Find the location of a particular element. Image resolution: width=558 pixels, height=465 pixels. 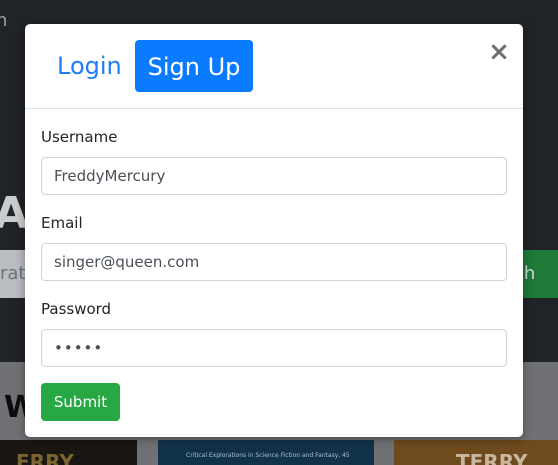

background-book-card: TERRY is located at coordinates (476, 452).